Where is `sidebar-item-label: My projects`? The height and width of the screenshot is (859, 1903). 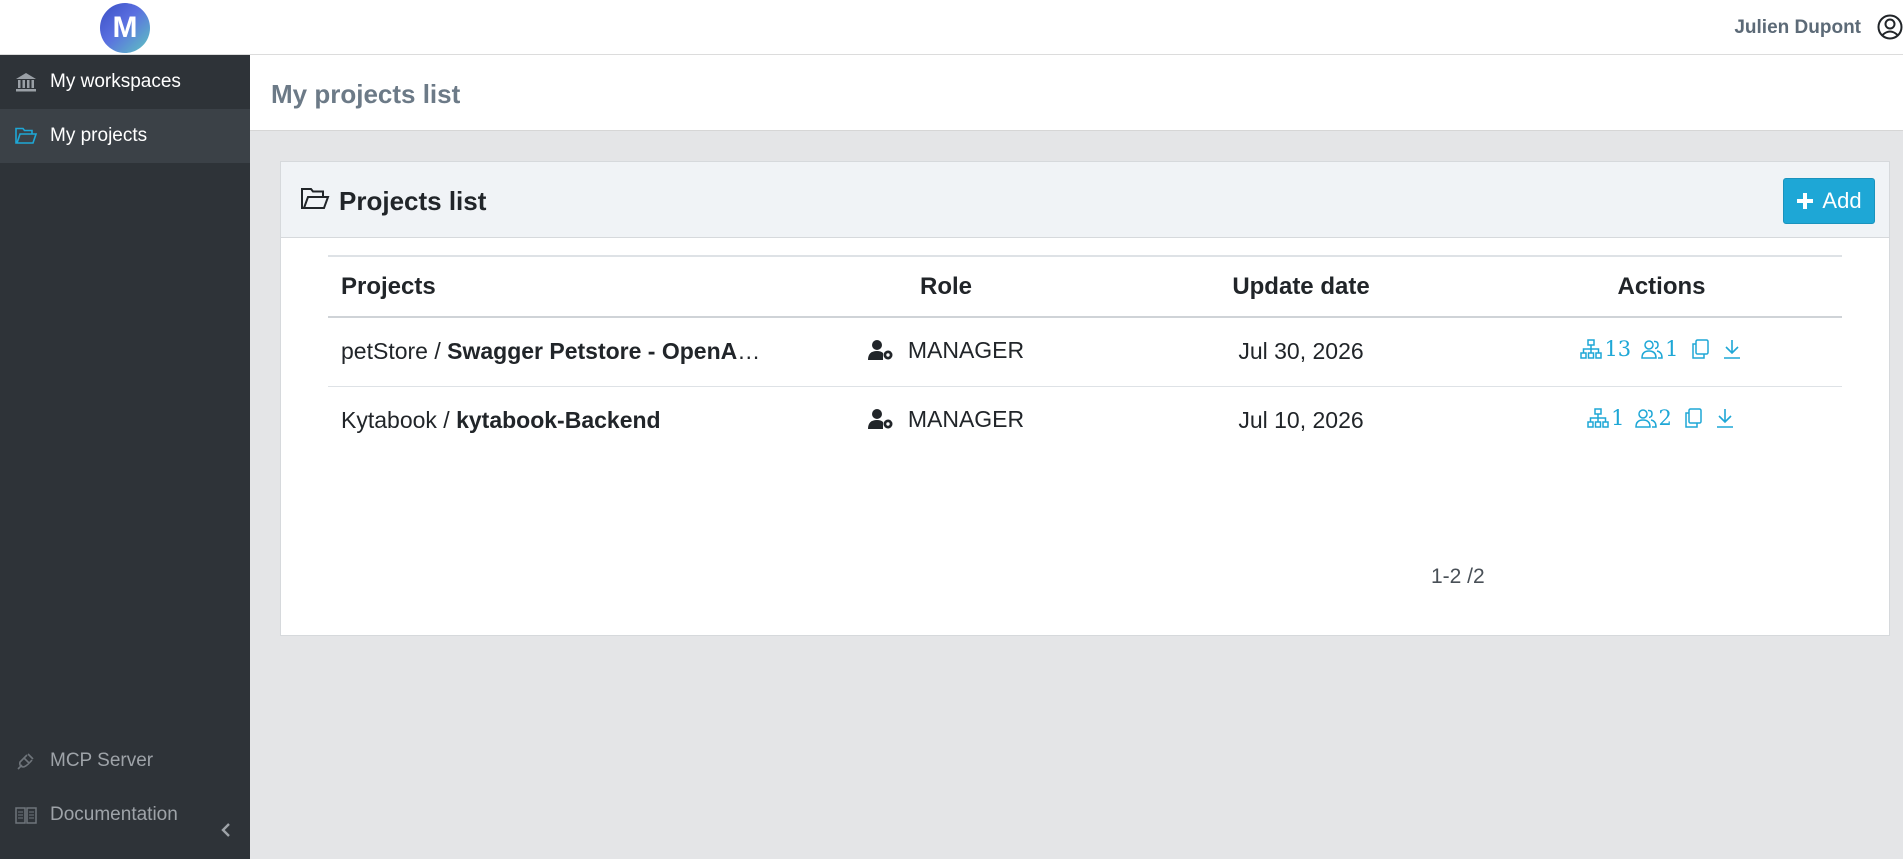 sidebar-item-label: My projects is located at coordinates (99, 135).